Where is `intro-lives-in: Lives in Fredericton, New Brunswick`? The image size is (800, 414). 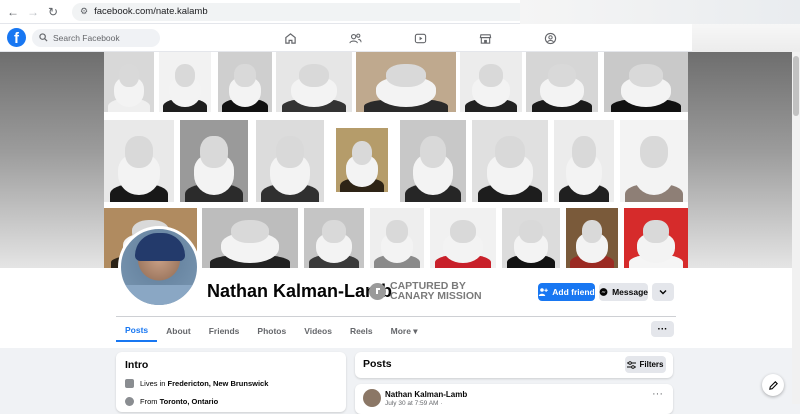
intro-lives-in: Lives in Fredericton, New Brunswick is located at coordinates (196, 383).